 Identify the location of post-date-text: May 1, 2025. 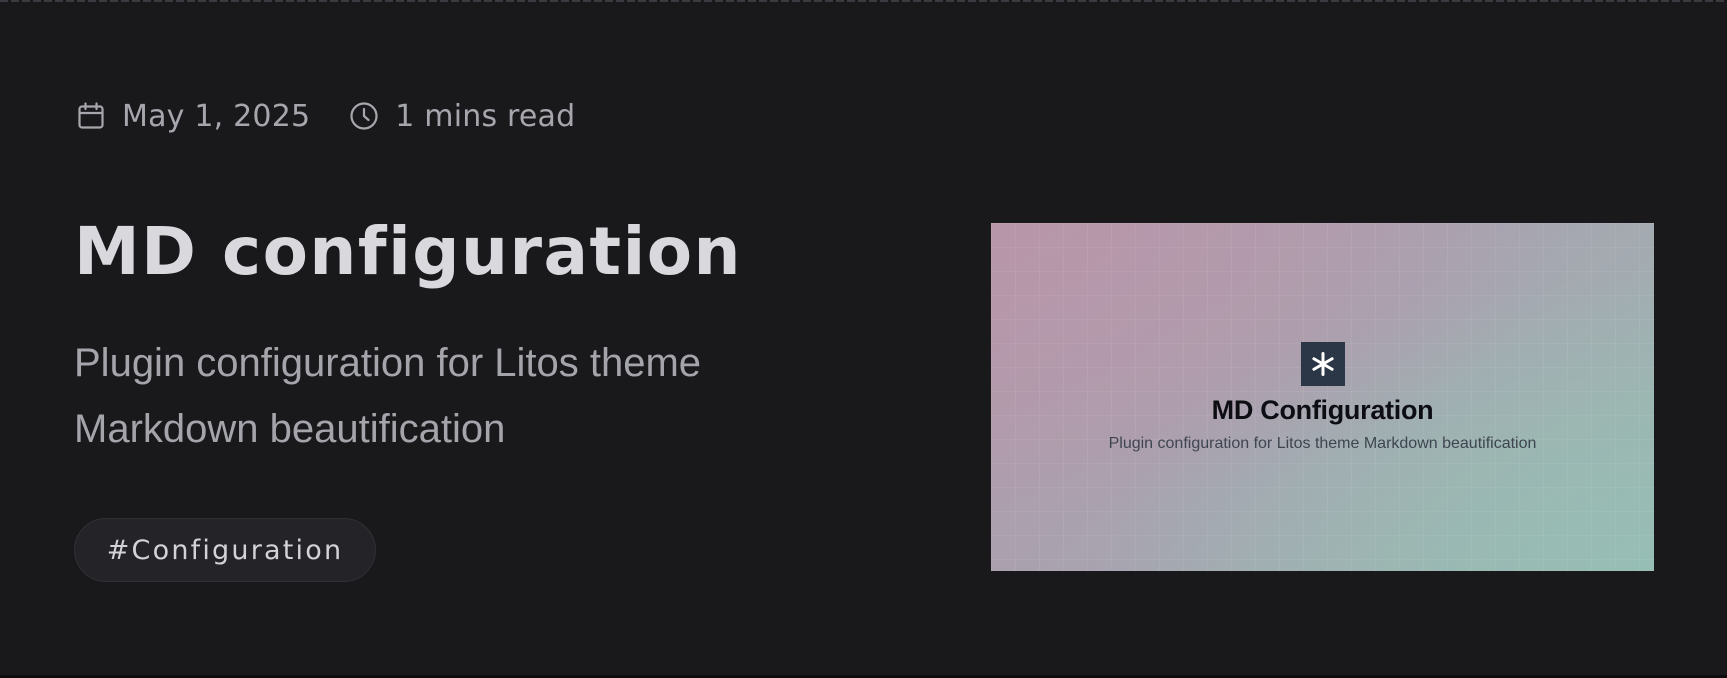
(216, 116).